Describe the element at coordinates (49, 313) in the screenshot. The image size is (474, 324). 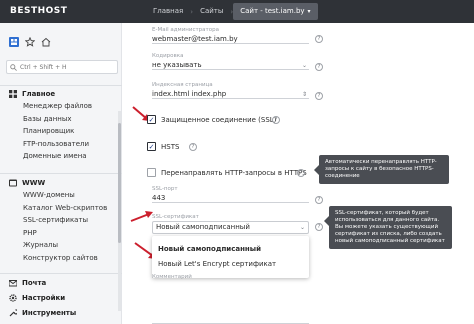
I see `nav-head-label: Инструменты` at that location.